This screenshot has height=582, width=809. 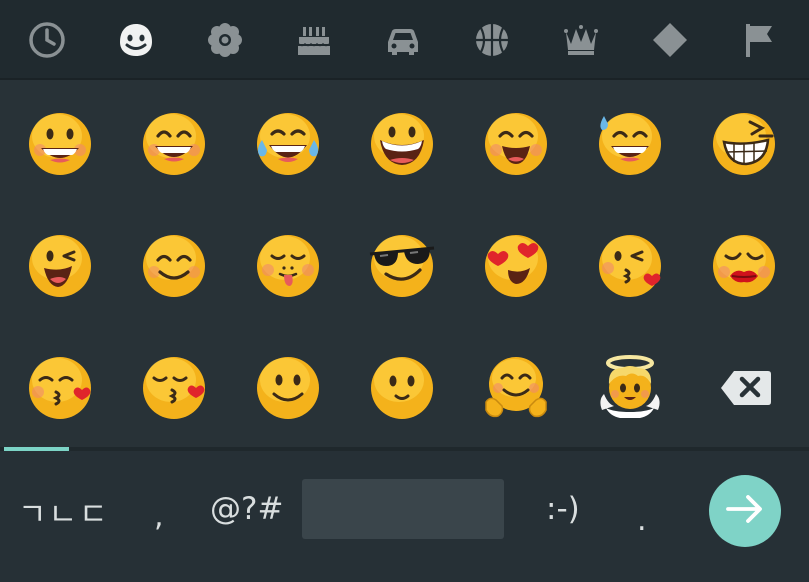 I want to click on emoji-category-bar, so click(x=404, y=40).